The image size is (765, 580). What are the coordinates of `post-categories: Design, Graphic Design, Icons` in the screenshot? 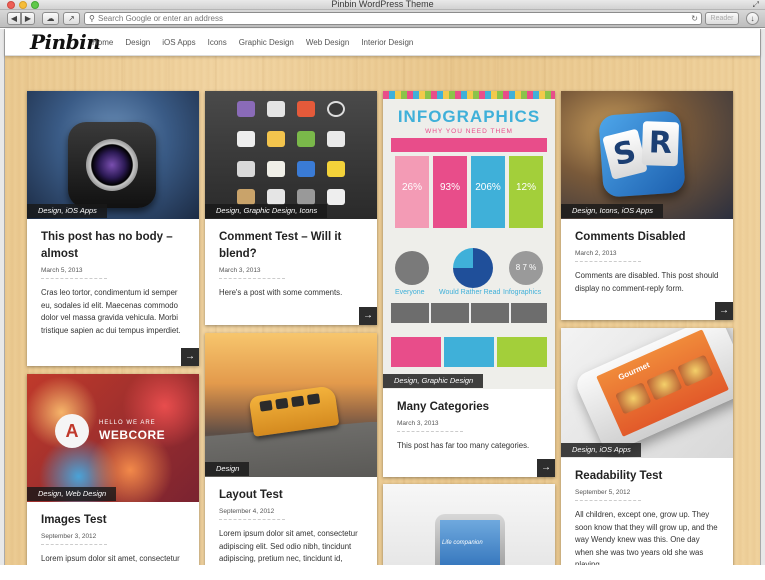 It's located at (266, 211).